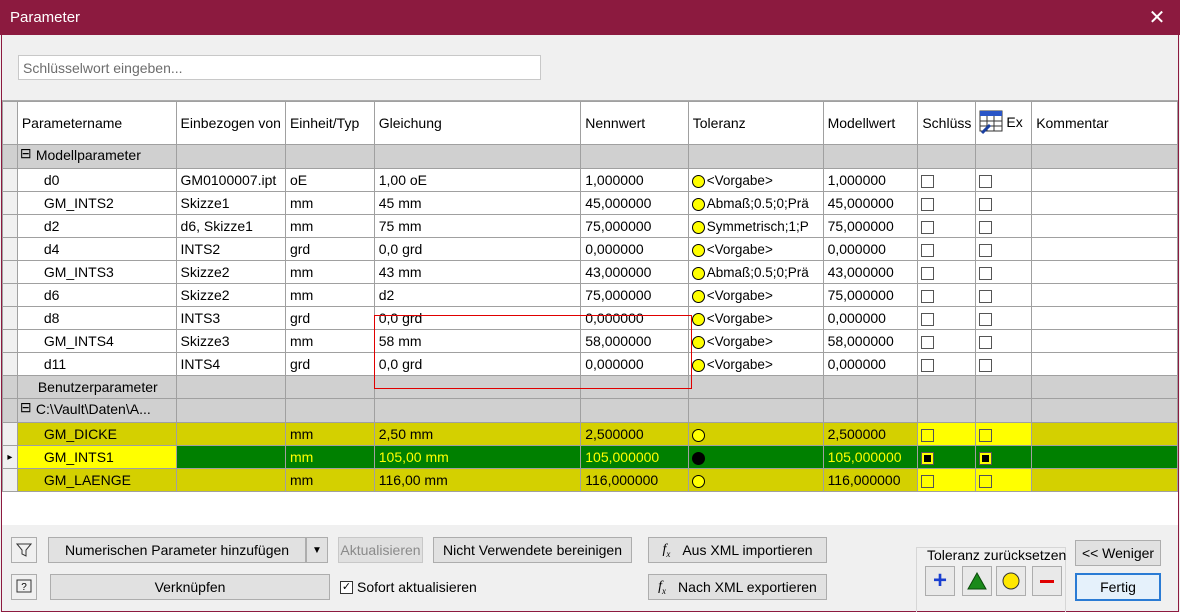 The image size is (1180, 612). Describe the element at coordinates (96, 480) in the screenshot. I see `parameter-name: GM_LAENGE` at that location.